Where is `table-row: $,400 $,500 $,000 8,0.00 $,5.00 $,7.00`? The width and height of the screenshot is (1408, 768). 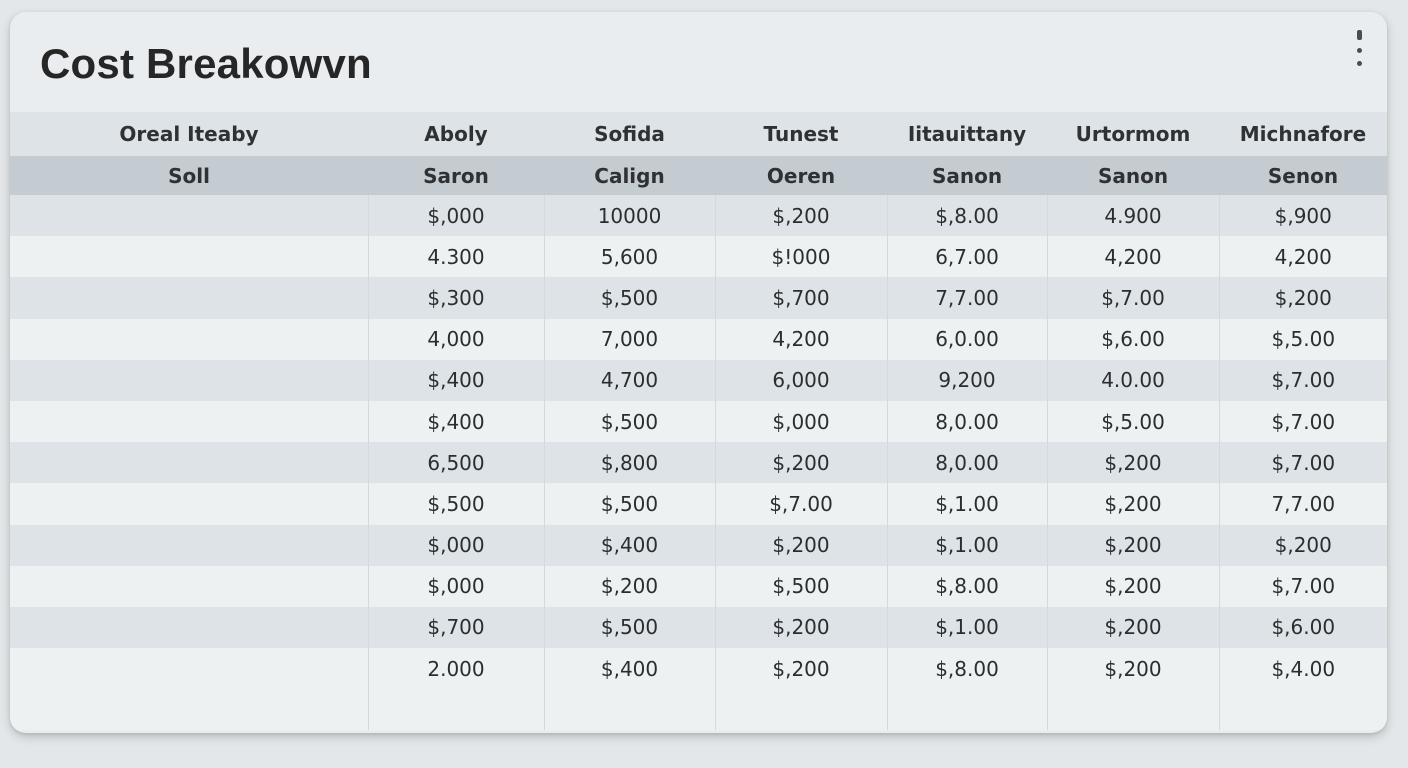
table-row: $,400 $,500 $,000 8,0.00 $,5.00 $,7.00 is located at coordinates (698, 421).